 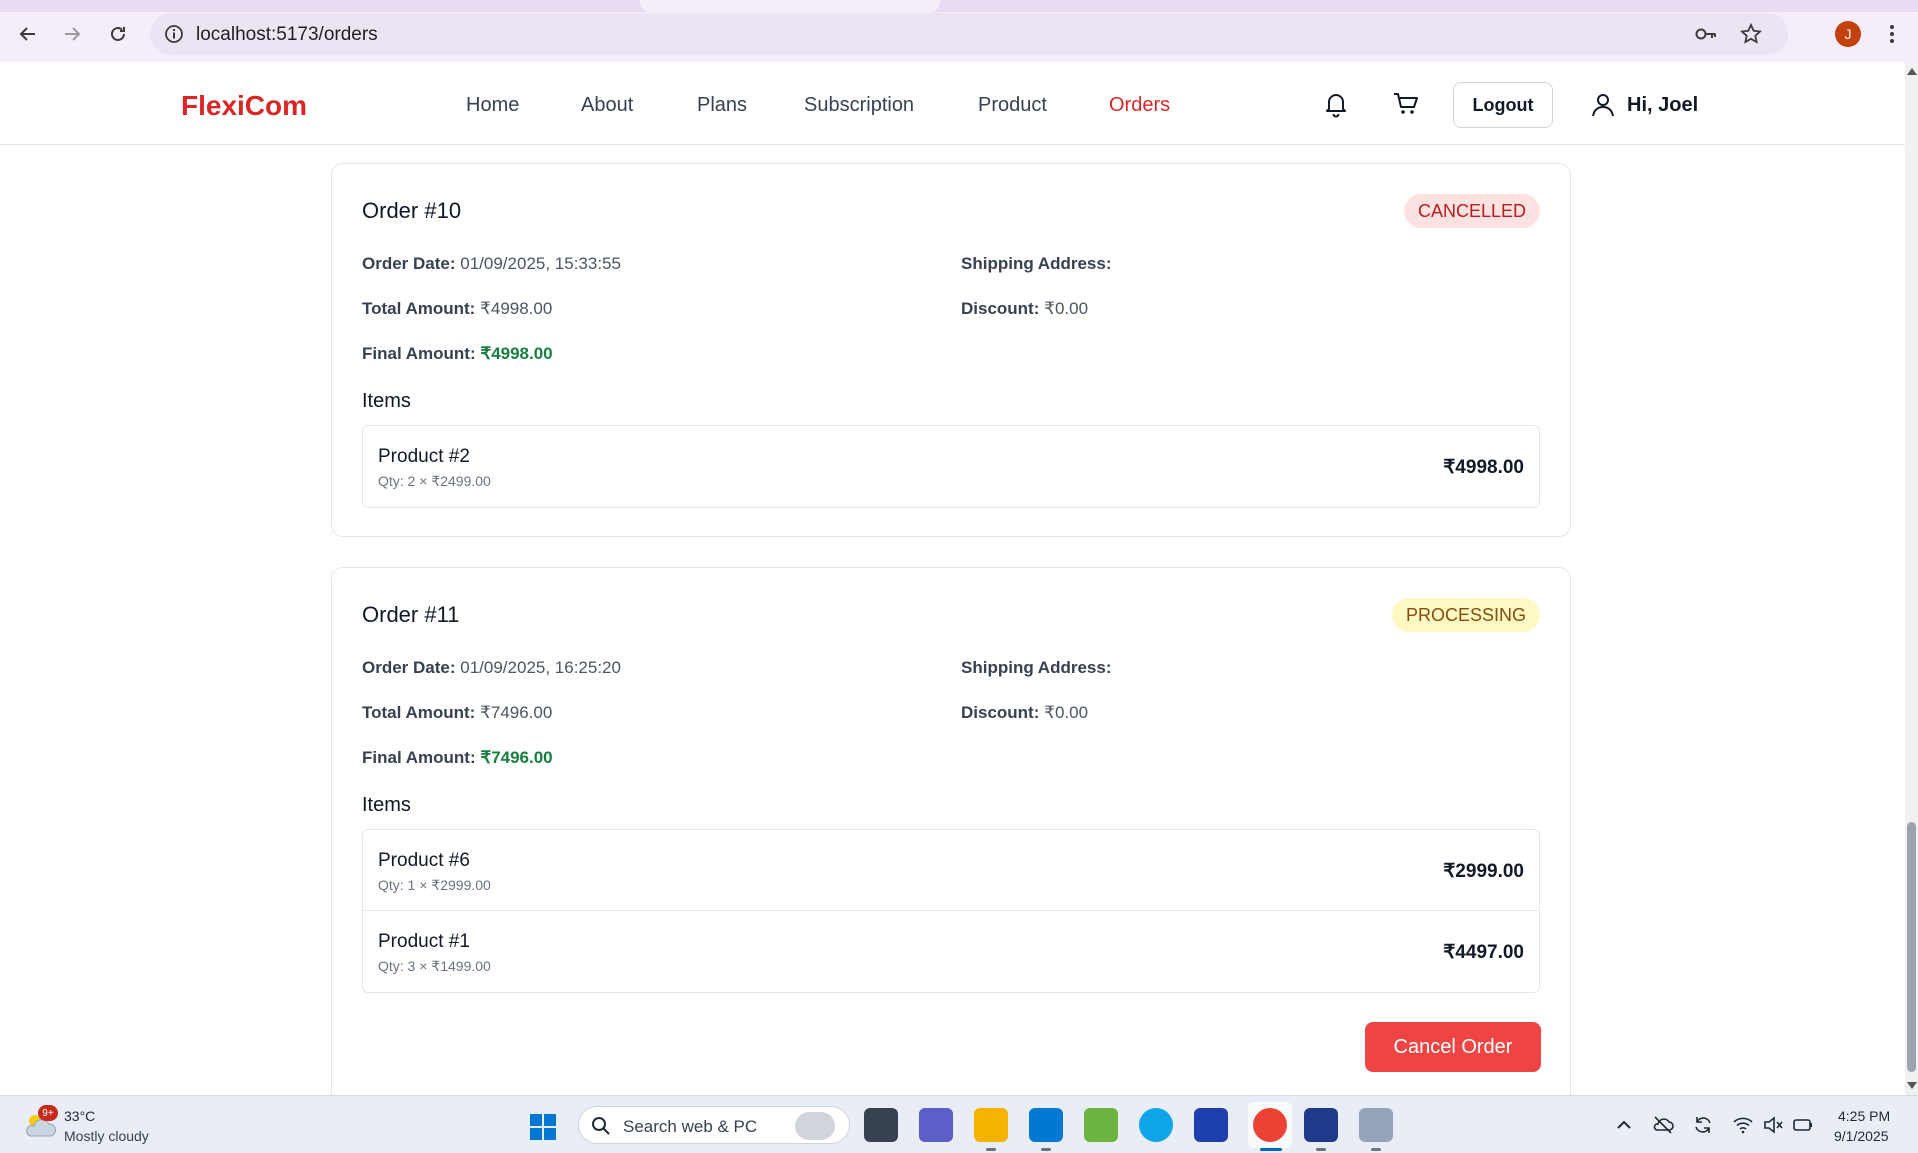 I want to click on weather-temperature: 33°C, so click(x=79, y=1116).